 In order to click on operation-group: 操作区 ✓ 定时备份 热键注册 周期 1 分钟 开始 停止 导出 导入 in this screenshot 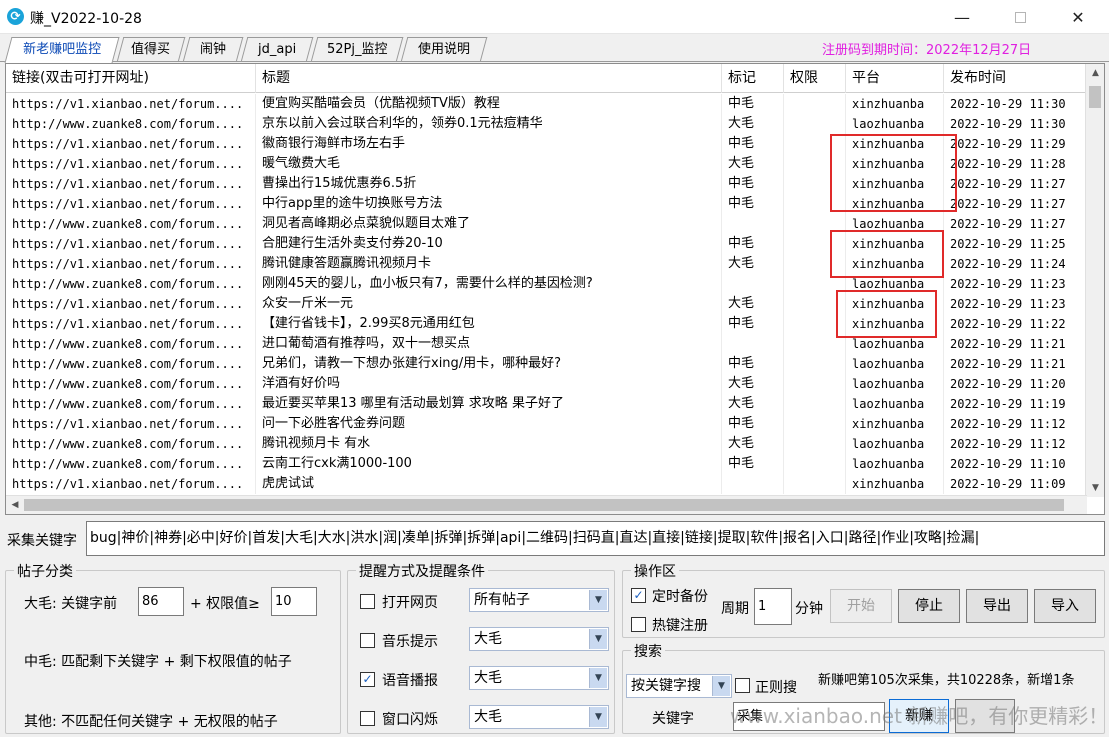, I will do `click(863, 599)`.